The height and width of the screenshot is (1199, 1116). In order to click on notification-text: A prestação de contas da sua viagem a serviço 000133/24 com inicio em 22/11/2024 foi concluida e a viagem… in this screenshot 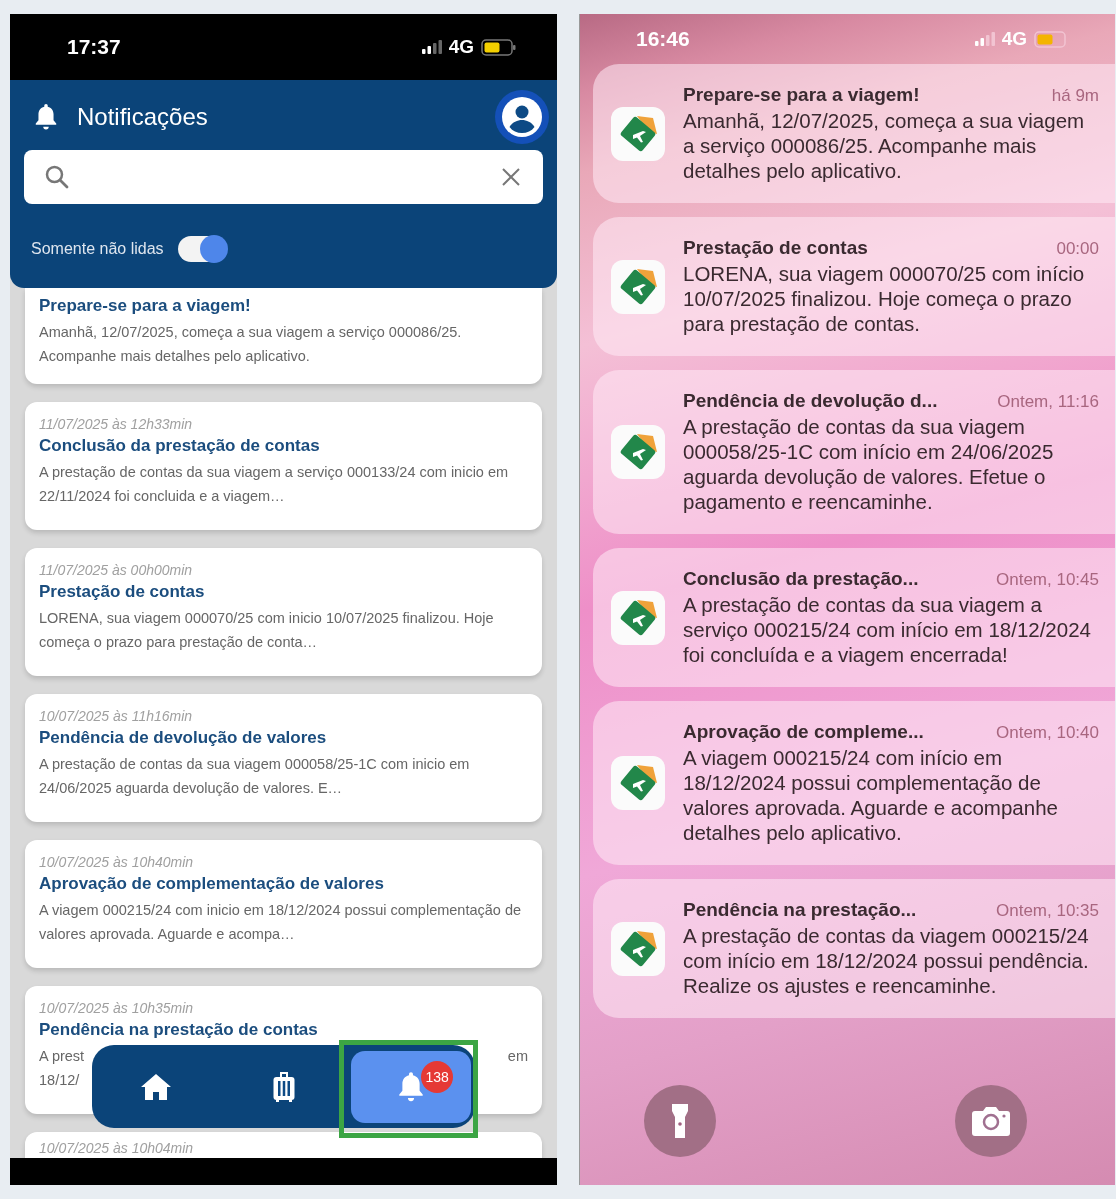, I will do `click(274, 484)`.